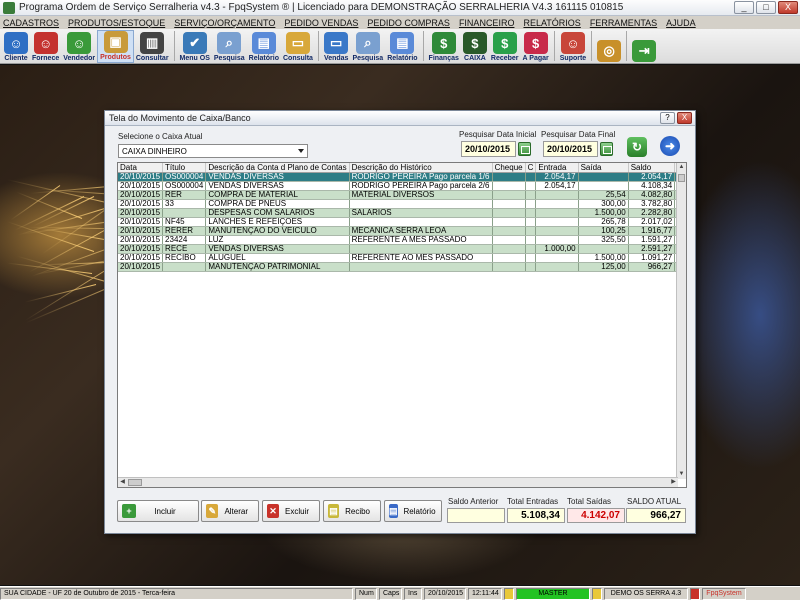 The image size is (800, 600). What do you see at coordinates (400, 118) in the screenshot?
I see `dialog-titlebar: Tela do Movimento de Caixa/Banco ? X` at bounding box center [400, 118].